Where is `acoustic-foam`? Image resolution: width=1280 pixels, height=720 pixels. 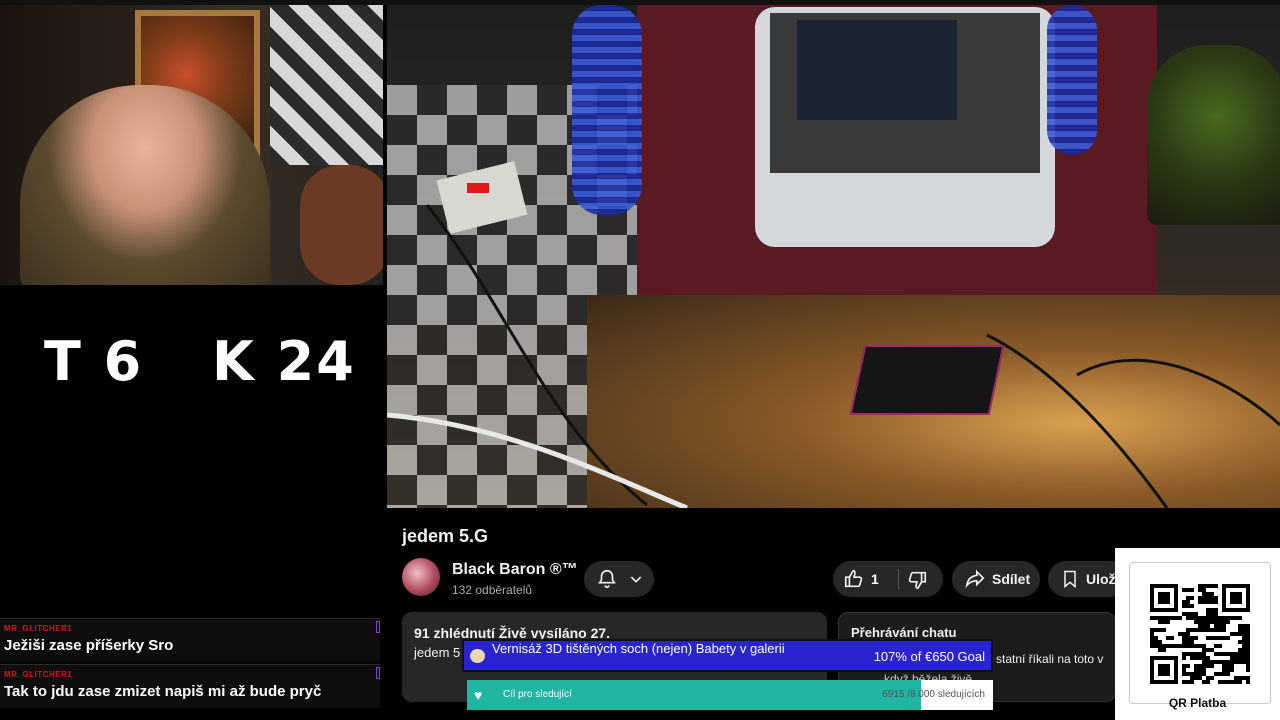 acoustic-foam is located at coordinates (326, 85).